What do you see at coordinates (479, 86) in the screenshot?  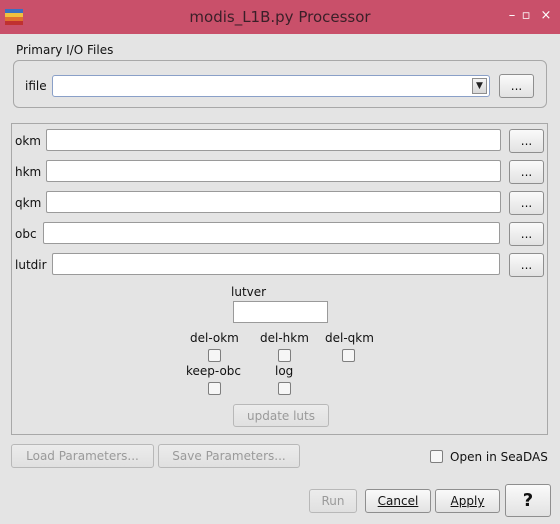 I see `chevron-down-icon: ▼` at bounding box center [479, 86].